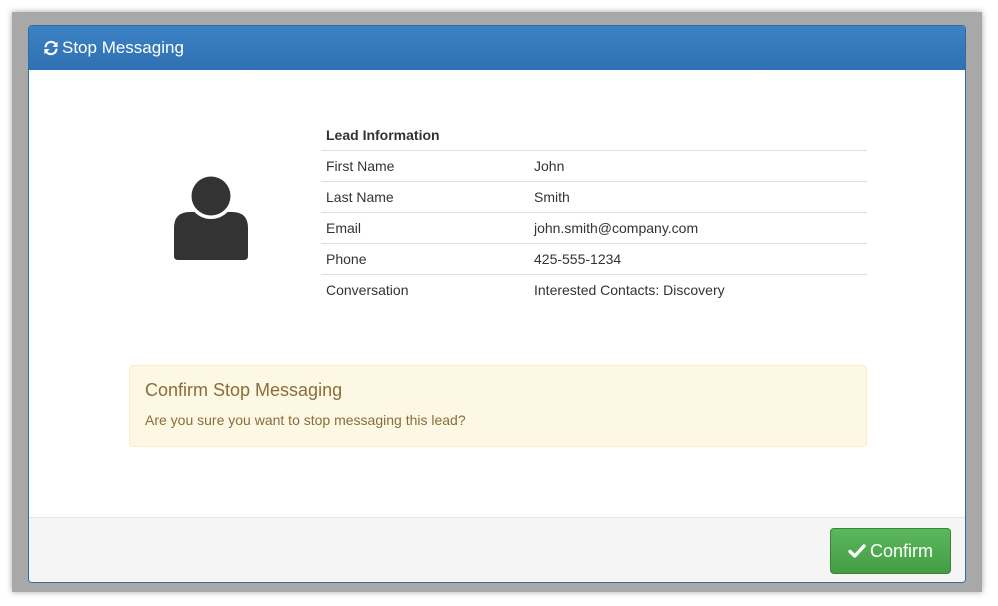 The image size is (998, 606). I want to click on modal-footer: Confirm, so click(497, 549).